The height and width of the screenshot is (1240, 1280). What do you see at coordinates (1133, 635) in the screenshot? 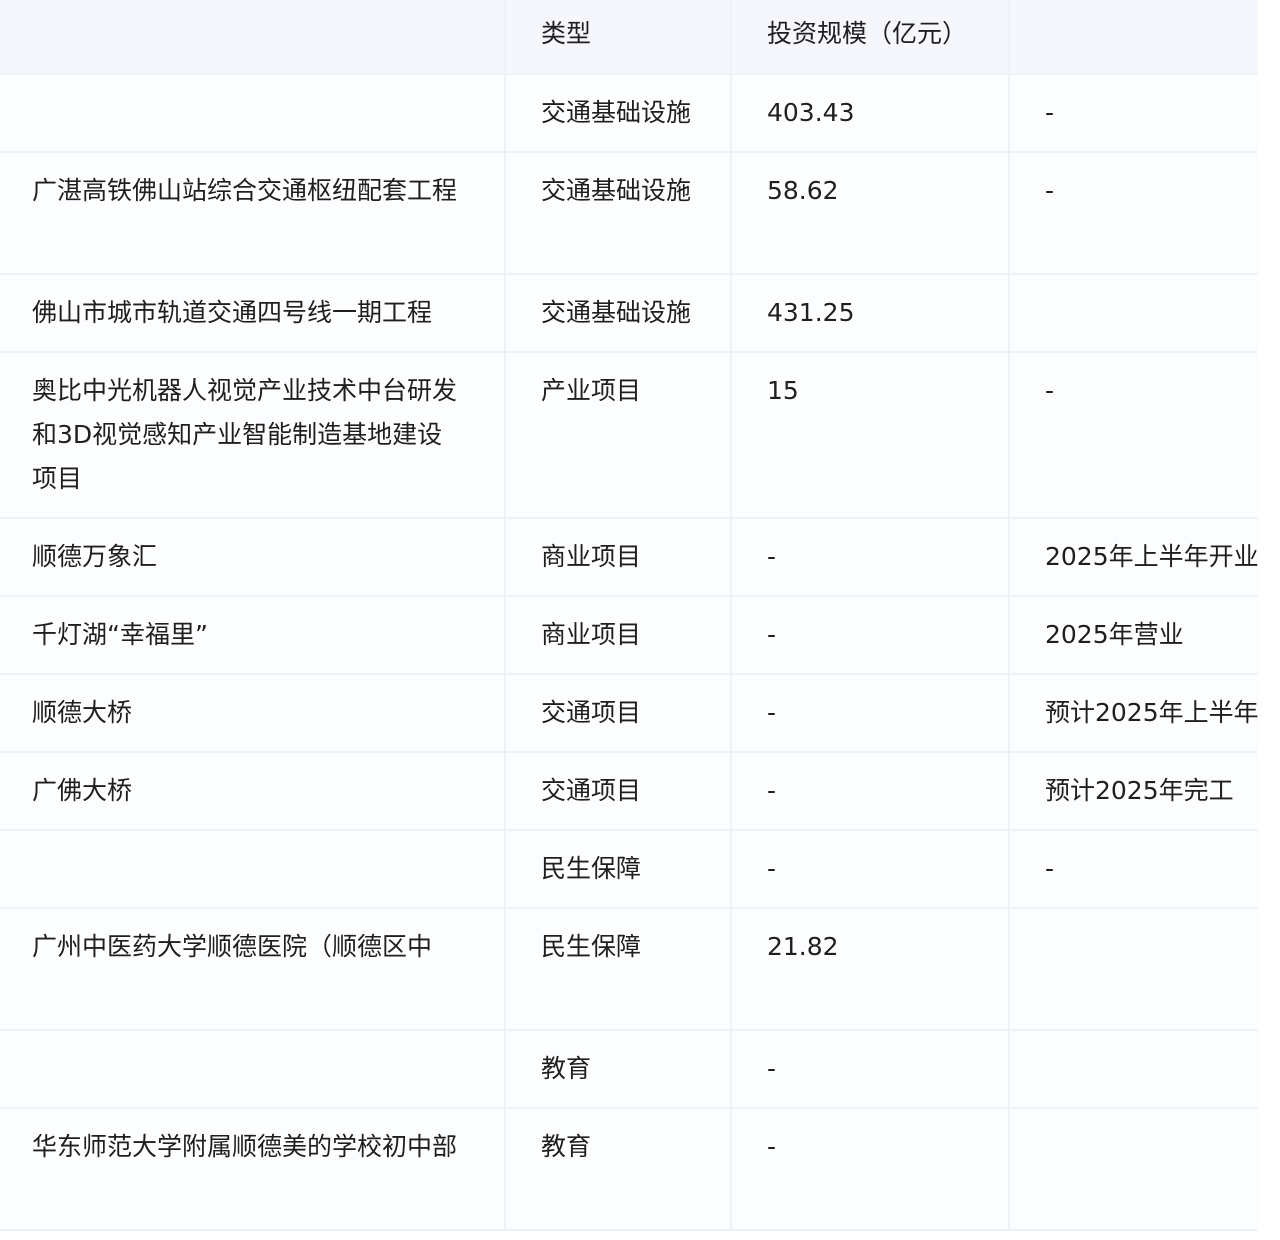
I see `cell-note: 2025年营业` at bounding box center [1133, 635].